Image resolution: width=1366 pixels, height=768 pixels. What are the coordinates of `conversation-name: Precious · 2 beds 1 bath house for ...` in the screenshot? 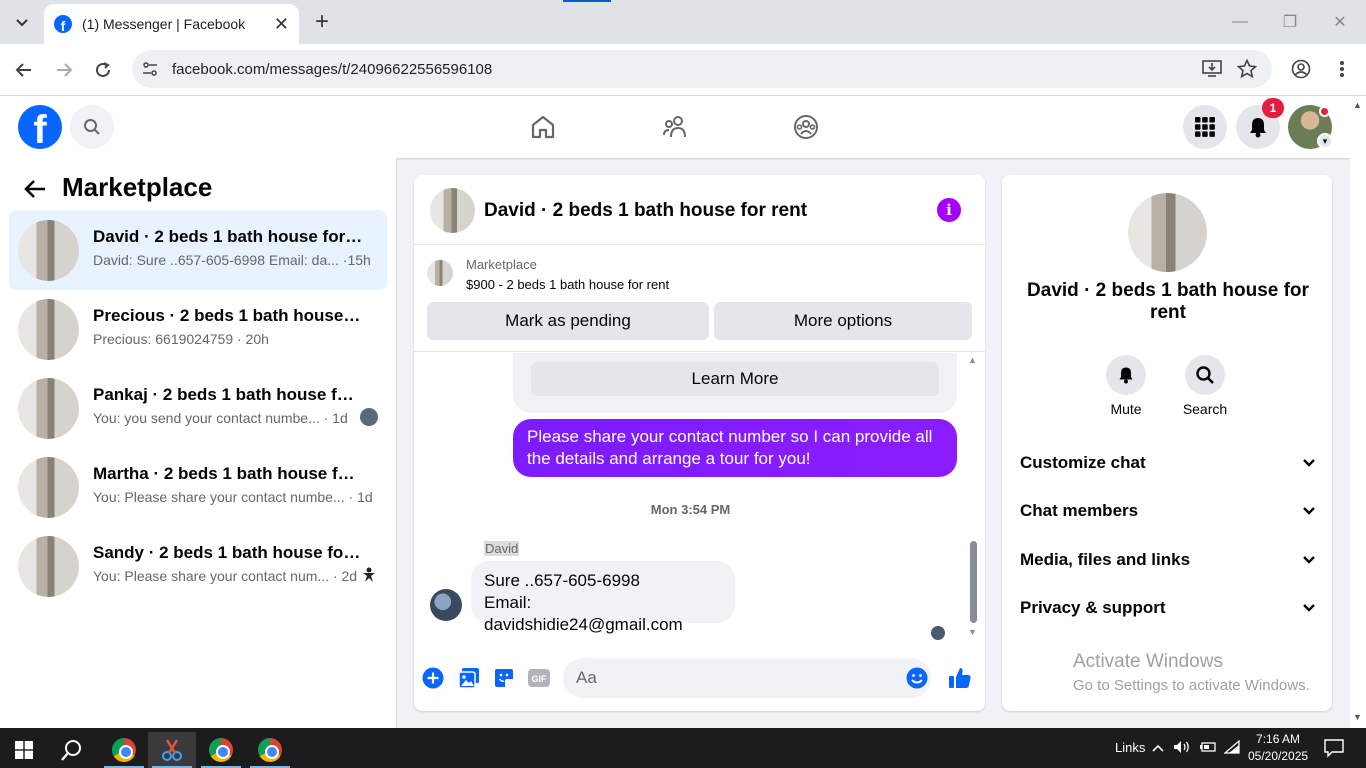 It's located at (228, 315).